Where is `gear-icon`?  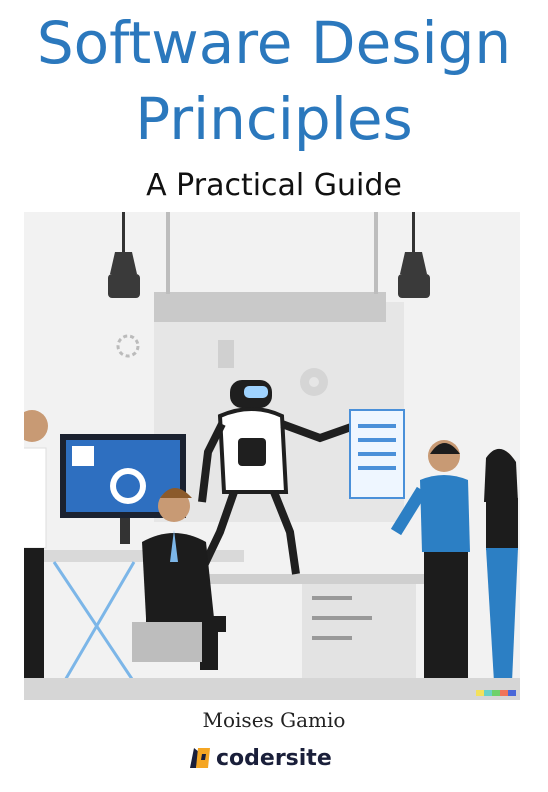
gear-icon is located at coordinates (314, 382).